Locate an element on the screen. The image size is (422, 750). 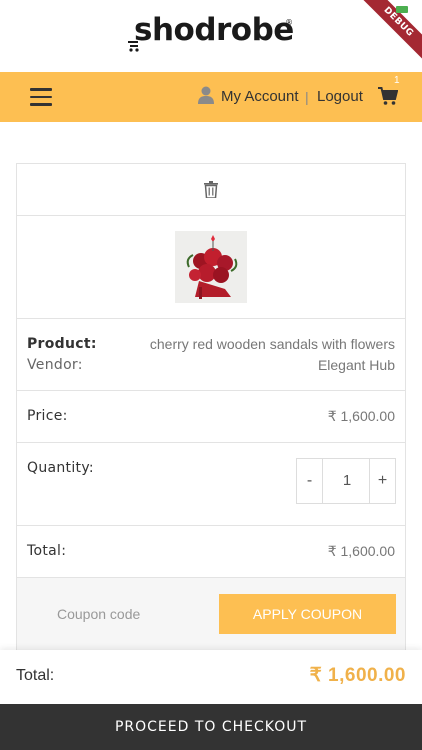
vendor-name: Elegant Hub is located at coordinates (356, 365).